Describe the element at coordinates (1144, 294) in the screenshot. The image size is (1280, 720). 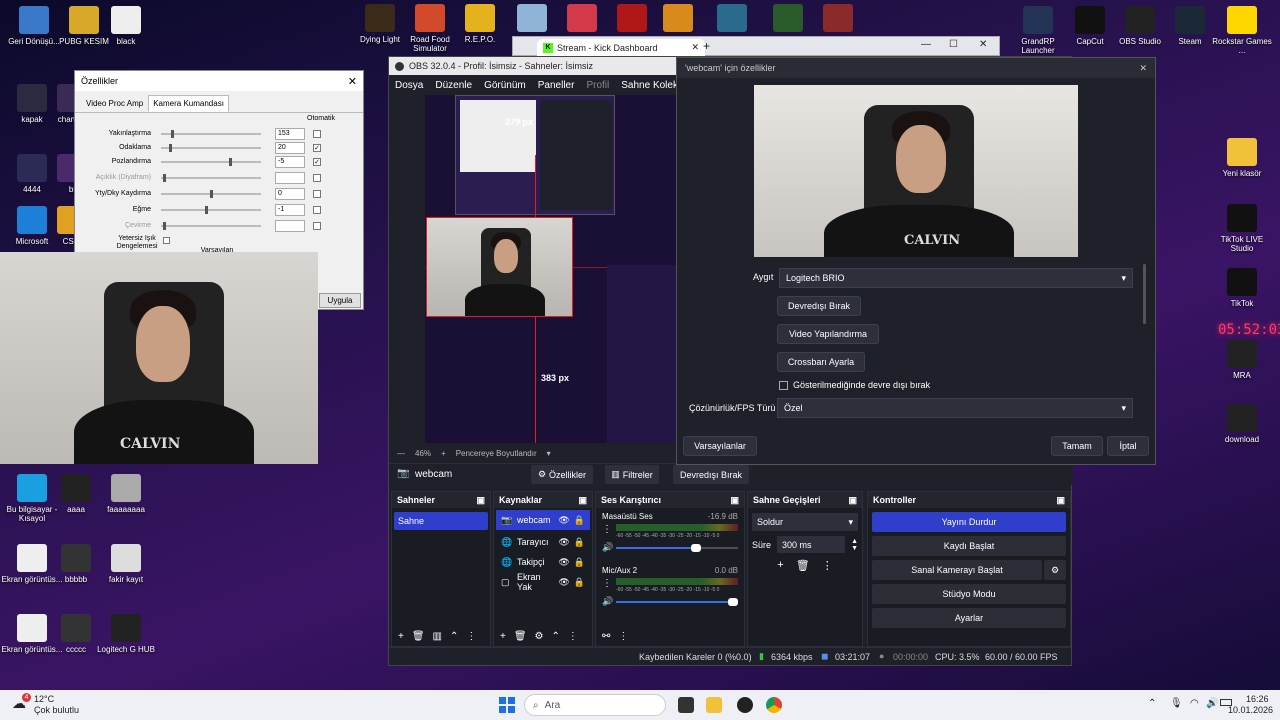
I see `scrollbar` at that location.